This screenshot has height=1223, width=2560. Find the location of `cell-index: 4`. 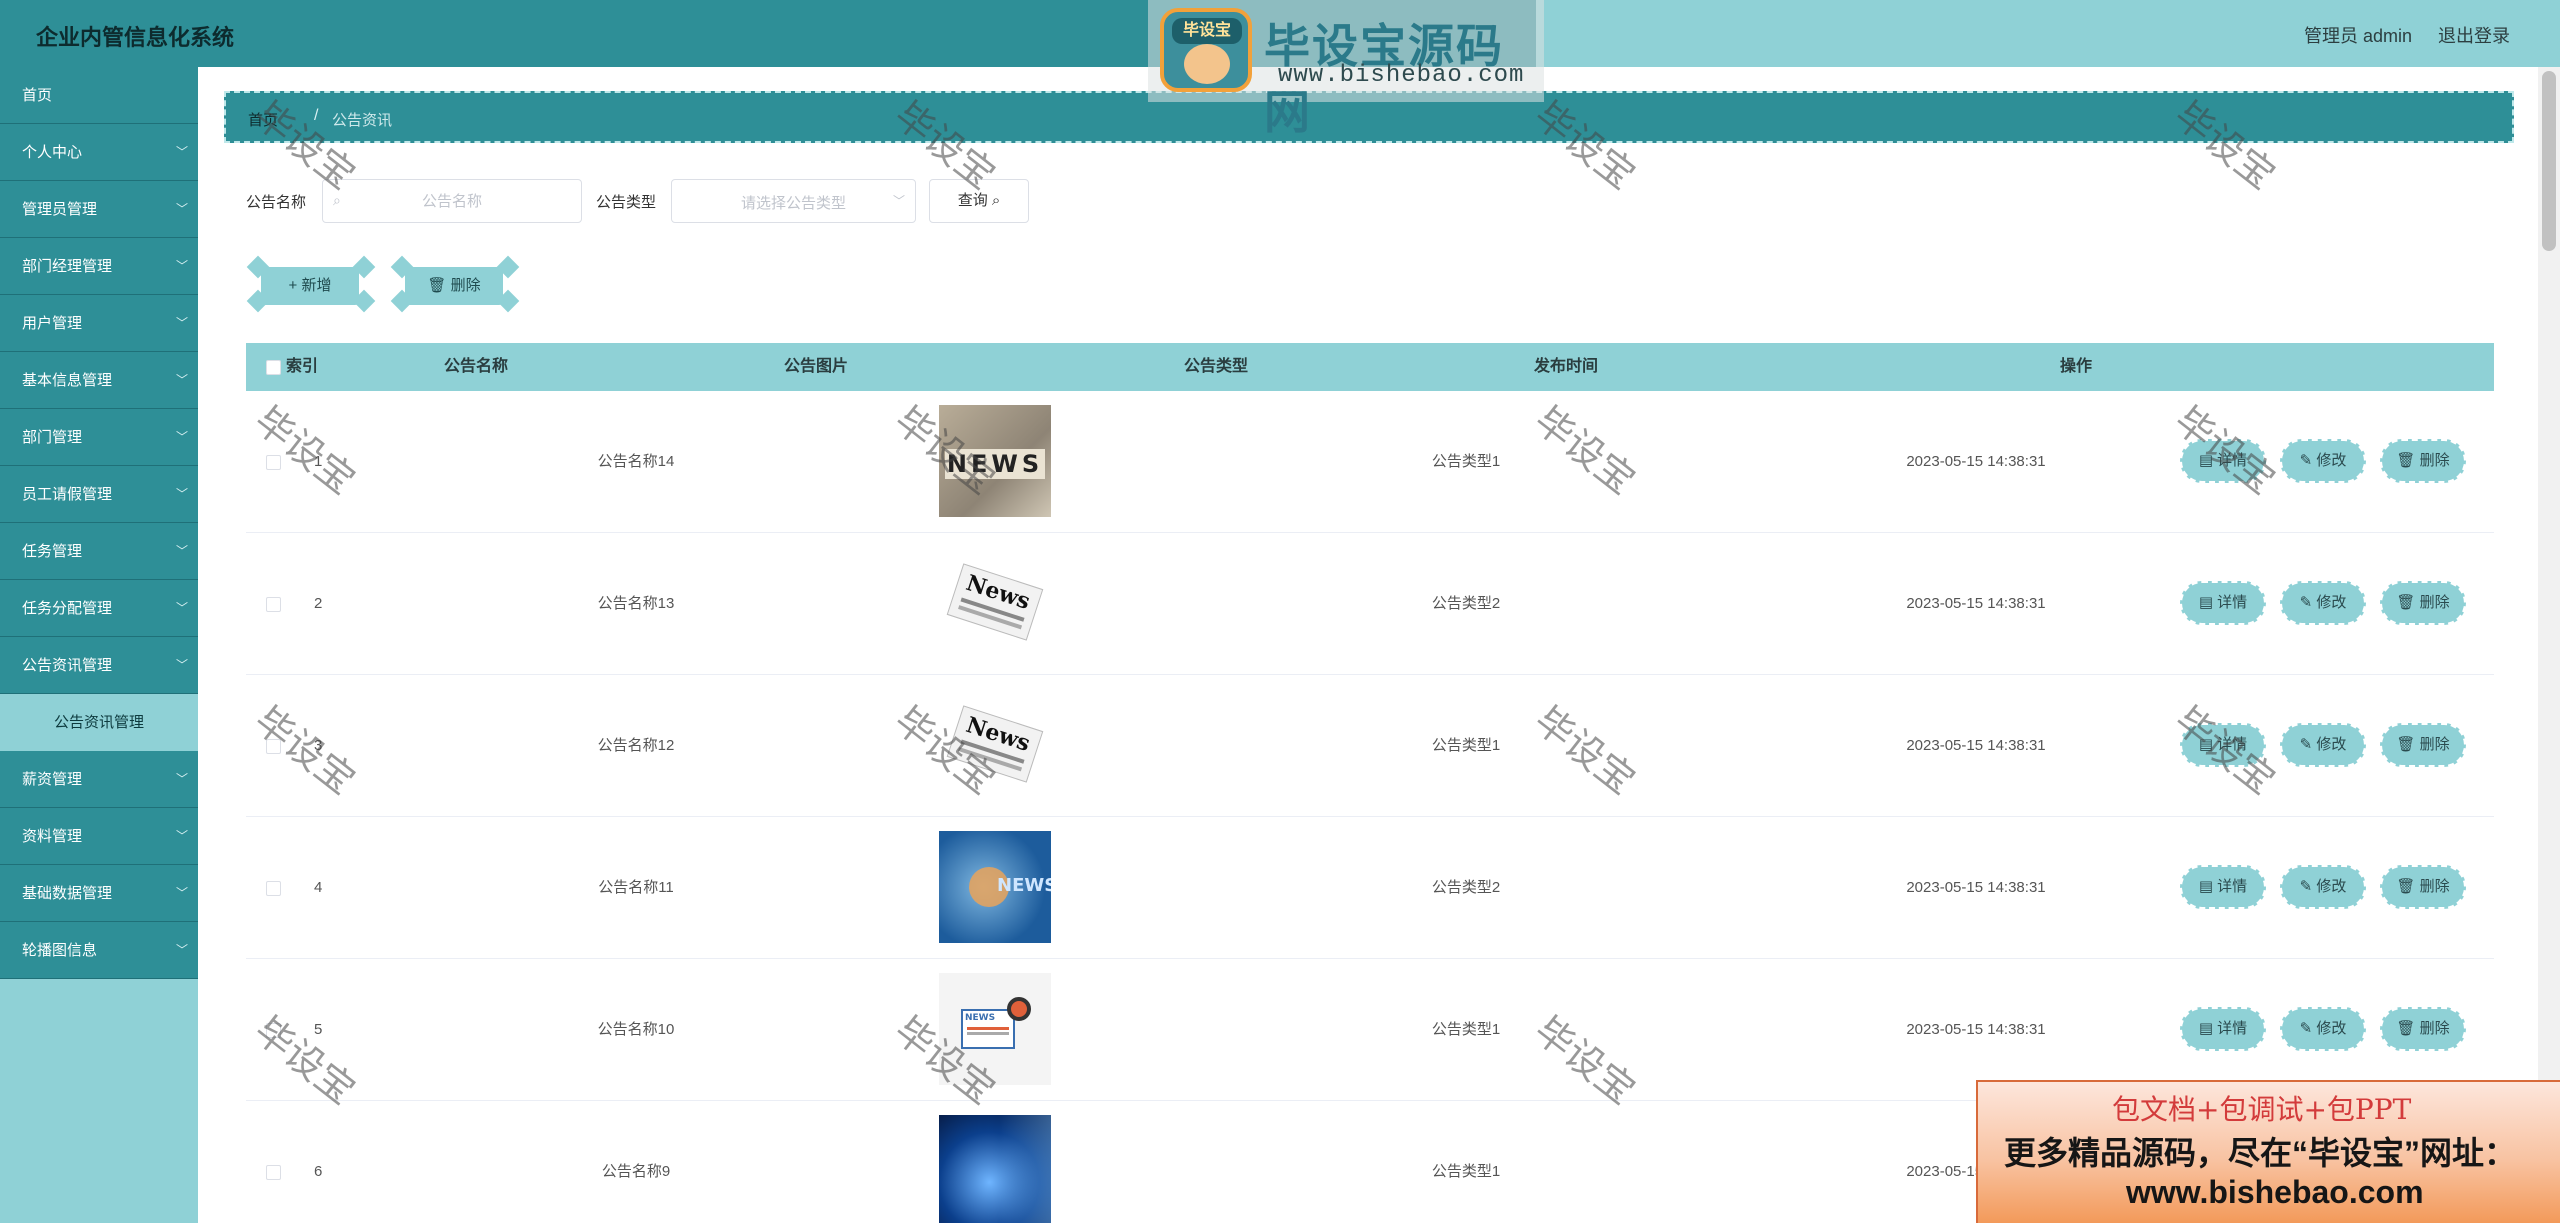

cell-index: 4 is located at coordinates (318, 887).